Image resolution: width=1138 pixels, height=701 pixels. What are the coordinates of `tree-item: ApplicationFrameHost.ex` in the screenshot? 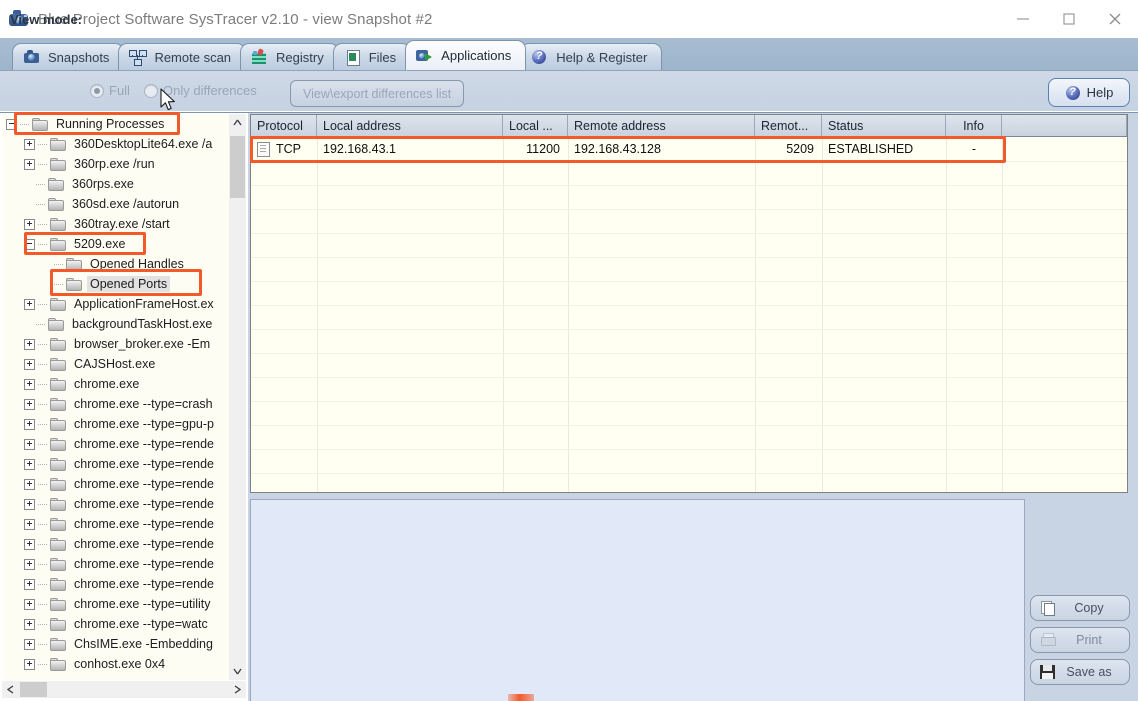 It's located at (115, 304).